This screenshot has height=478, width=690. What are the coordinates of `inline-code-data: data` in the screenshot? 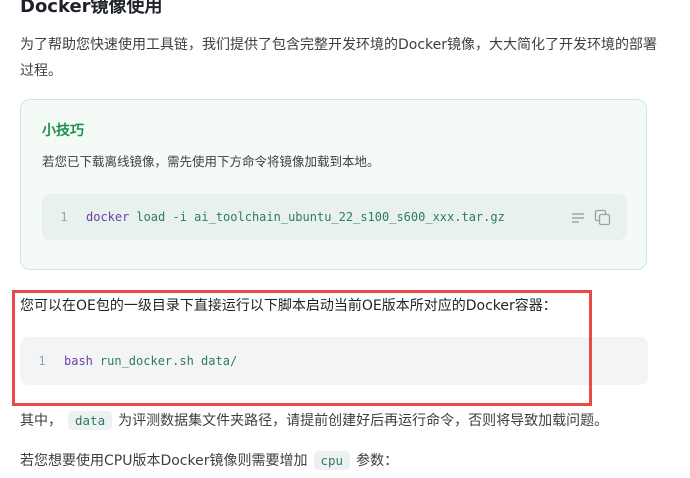 It's located at (90, 420).